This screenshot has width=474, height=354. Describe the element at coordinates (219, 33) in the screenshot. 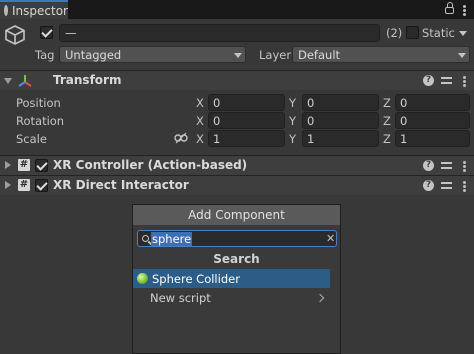

I see `object-name-field: —` at that location.